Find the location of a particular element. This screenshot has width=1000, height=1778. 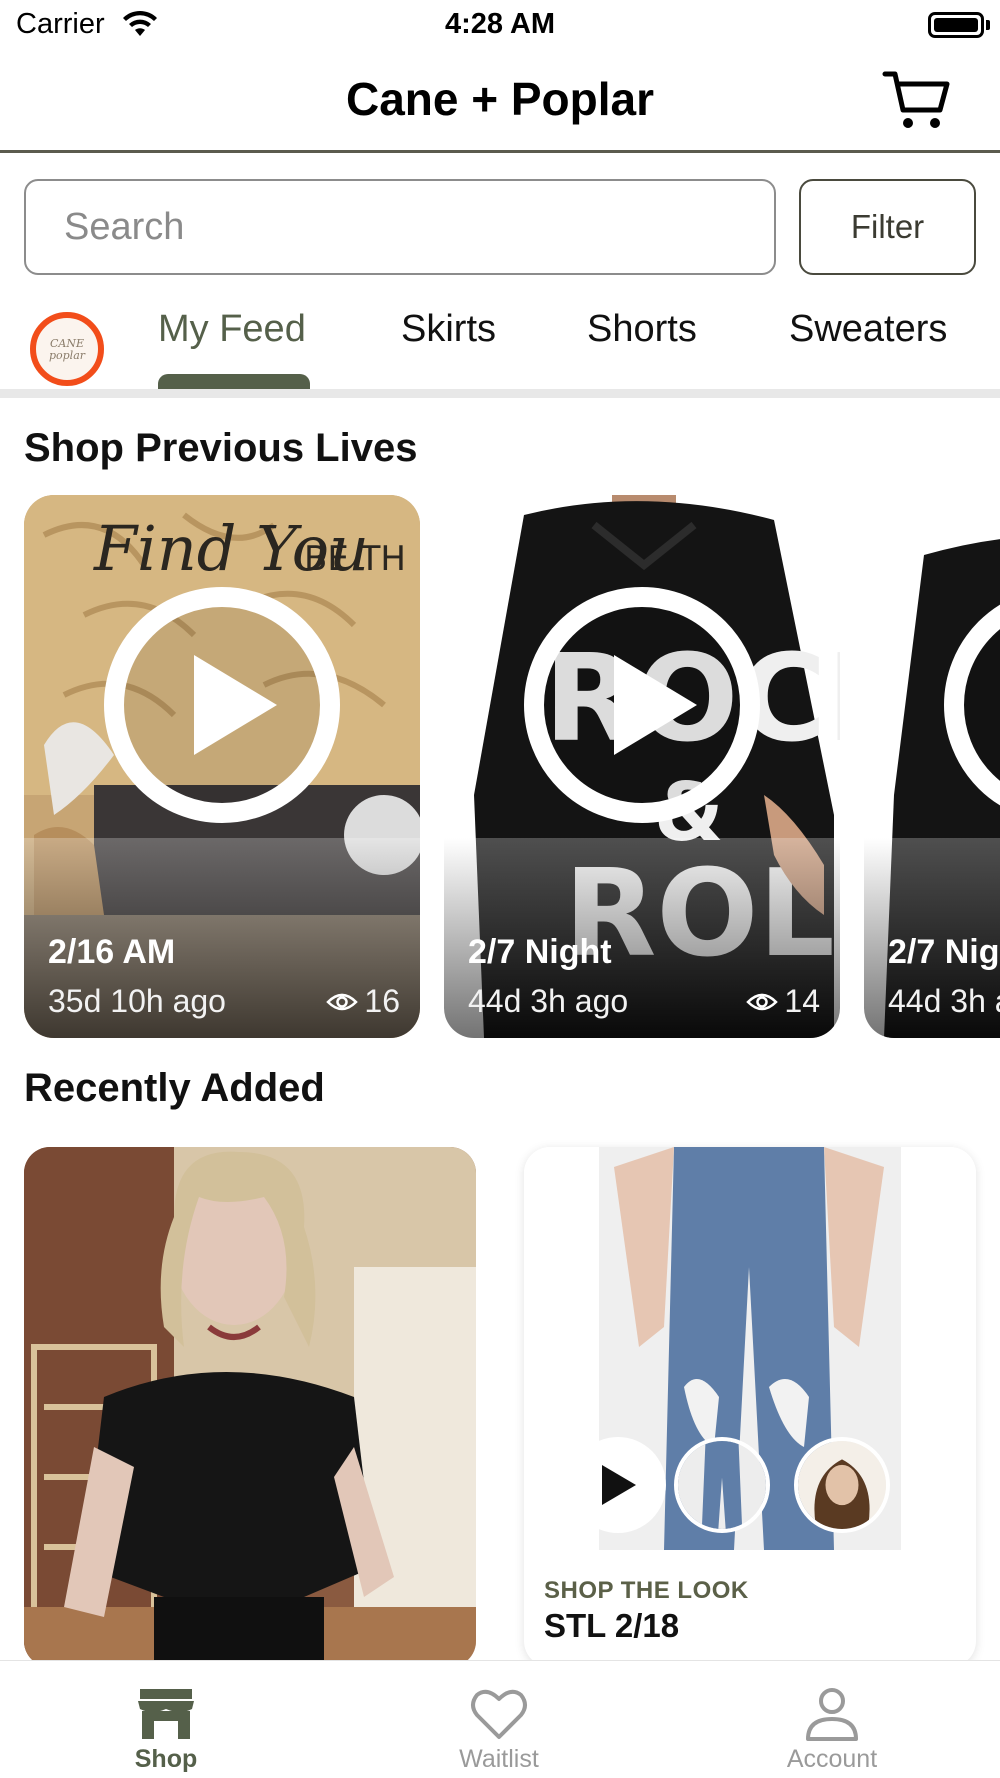

tabbar-waitlist-label: Waitlist is located at coordinates (499, 1759).